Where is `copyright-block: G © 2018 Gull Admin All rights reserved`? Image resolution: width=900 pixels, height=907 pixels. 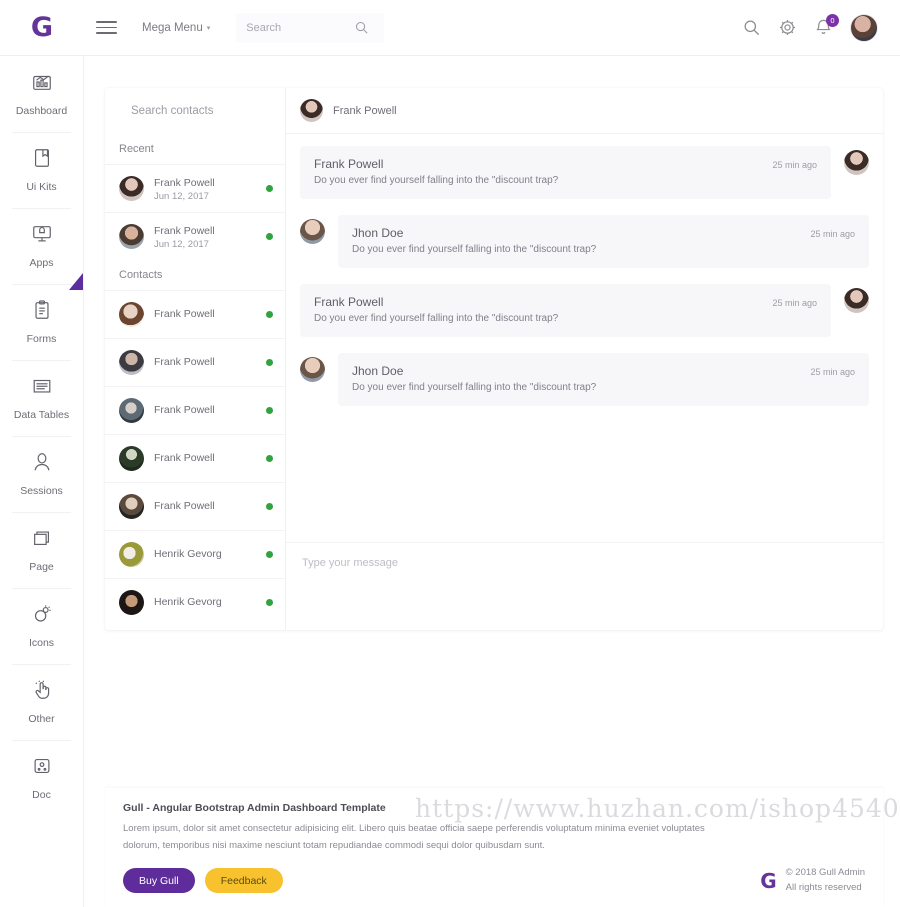 copyright-block: G © 2018 Gull Admin All rights reserved is located at coordinates (812, 880).